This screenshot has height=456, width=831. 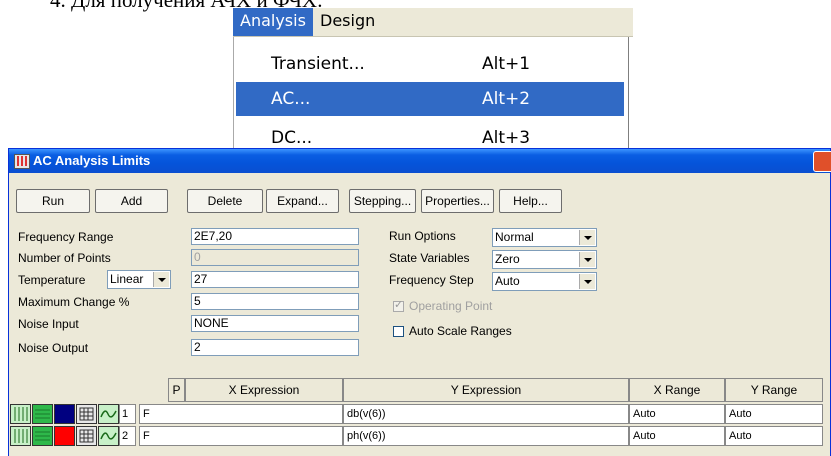 What do you see at coordinates (348, 22) in the screenshot?
I see `menu-design: Design` at bounding box center [348, 22].